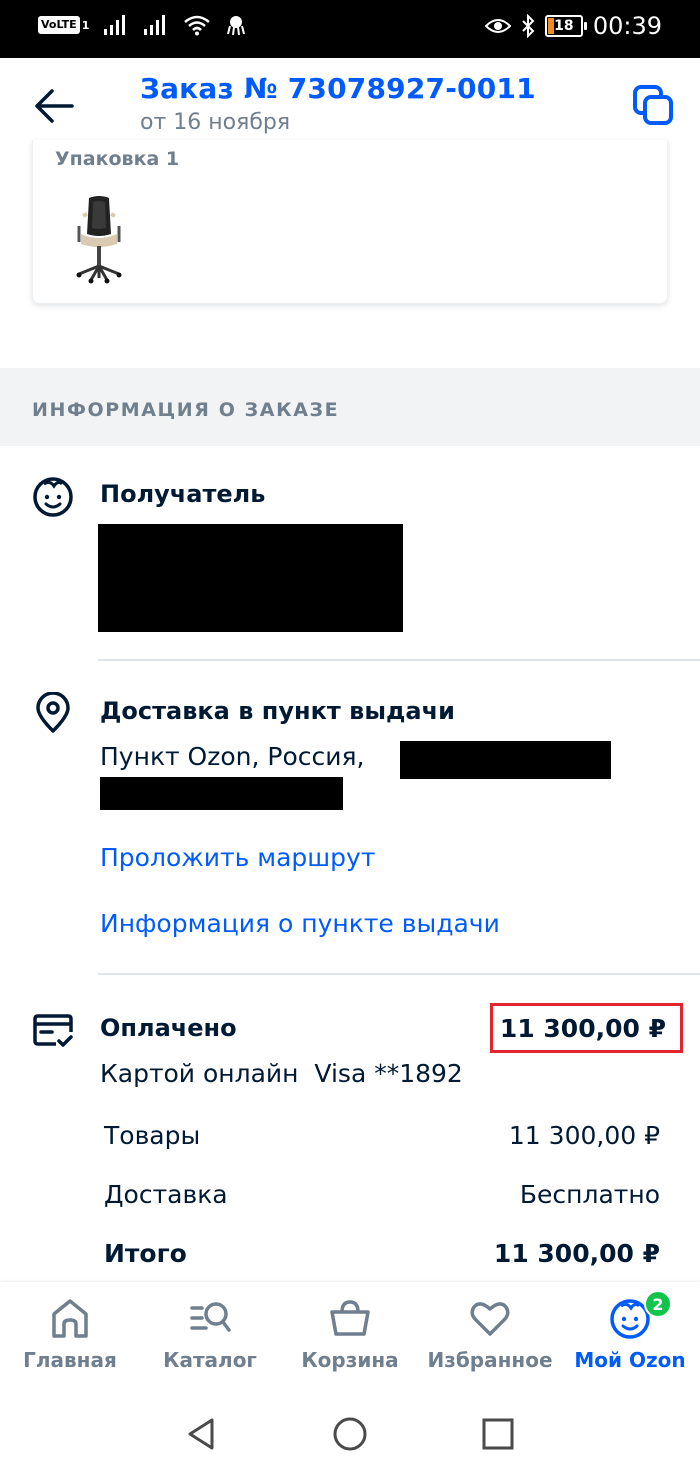 The height and width of the screenshot is (1478, 700). I want to click on copy-icon, so click(653, 105).